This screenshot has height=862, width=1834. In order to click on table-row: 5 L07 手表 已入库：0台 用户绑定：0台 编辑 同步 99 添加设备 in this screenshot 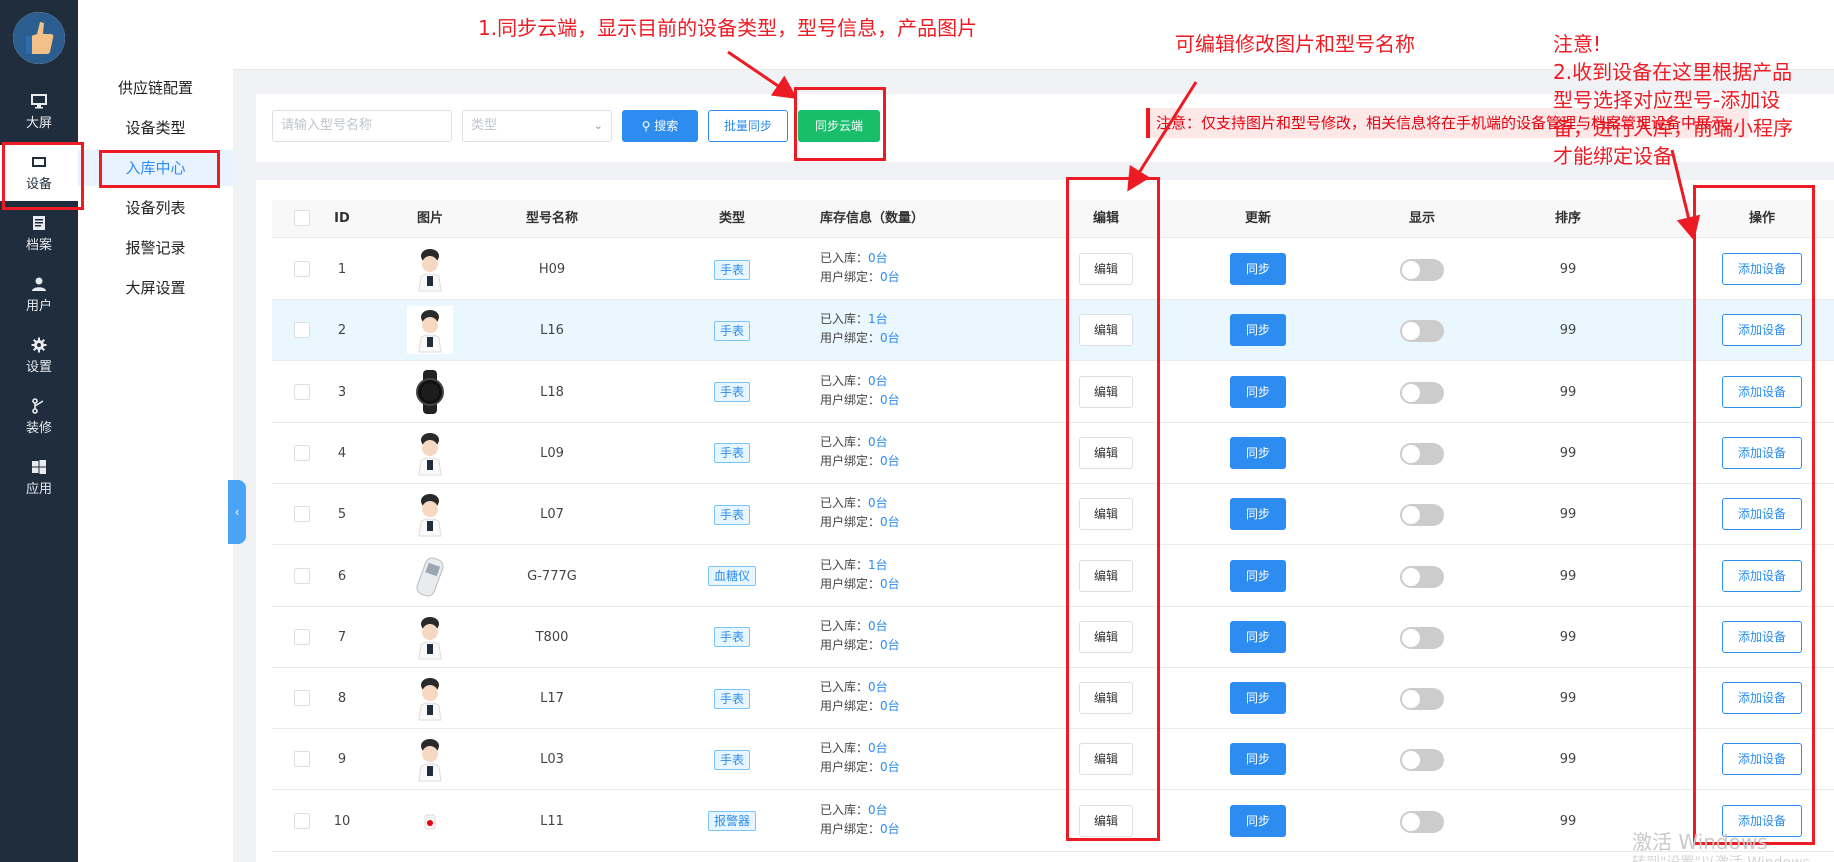, I will do `click(1053, 515)`.